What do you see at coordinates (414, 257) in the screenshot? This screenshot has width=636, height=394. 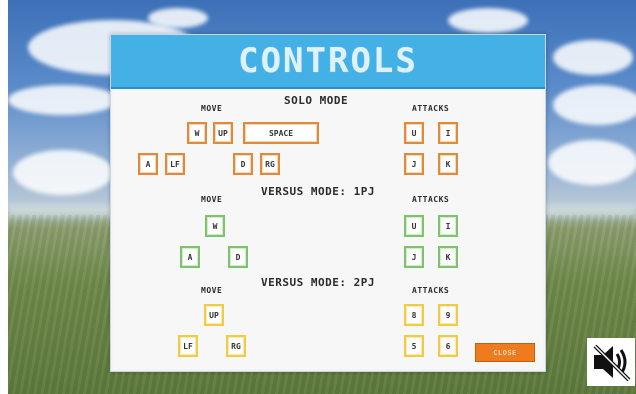 I see `versus-1p-key-j: J` at bounding box center [414, 257].